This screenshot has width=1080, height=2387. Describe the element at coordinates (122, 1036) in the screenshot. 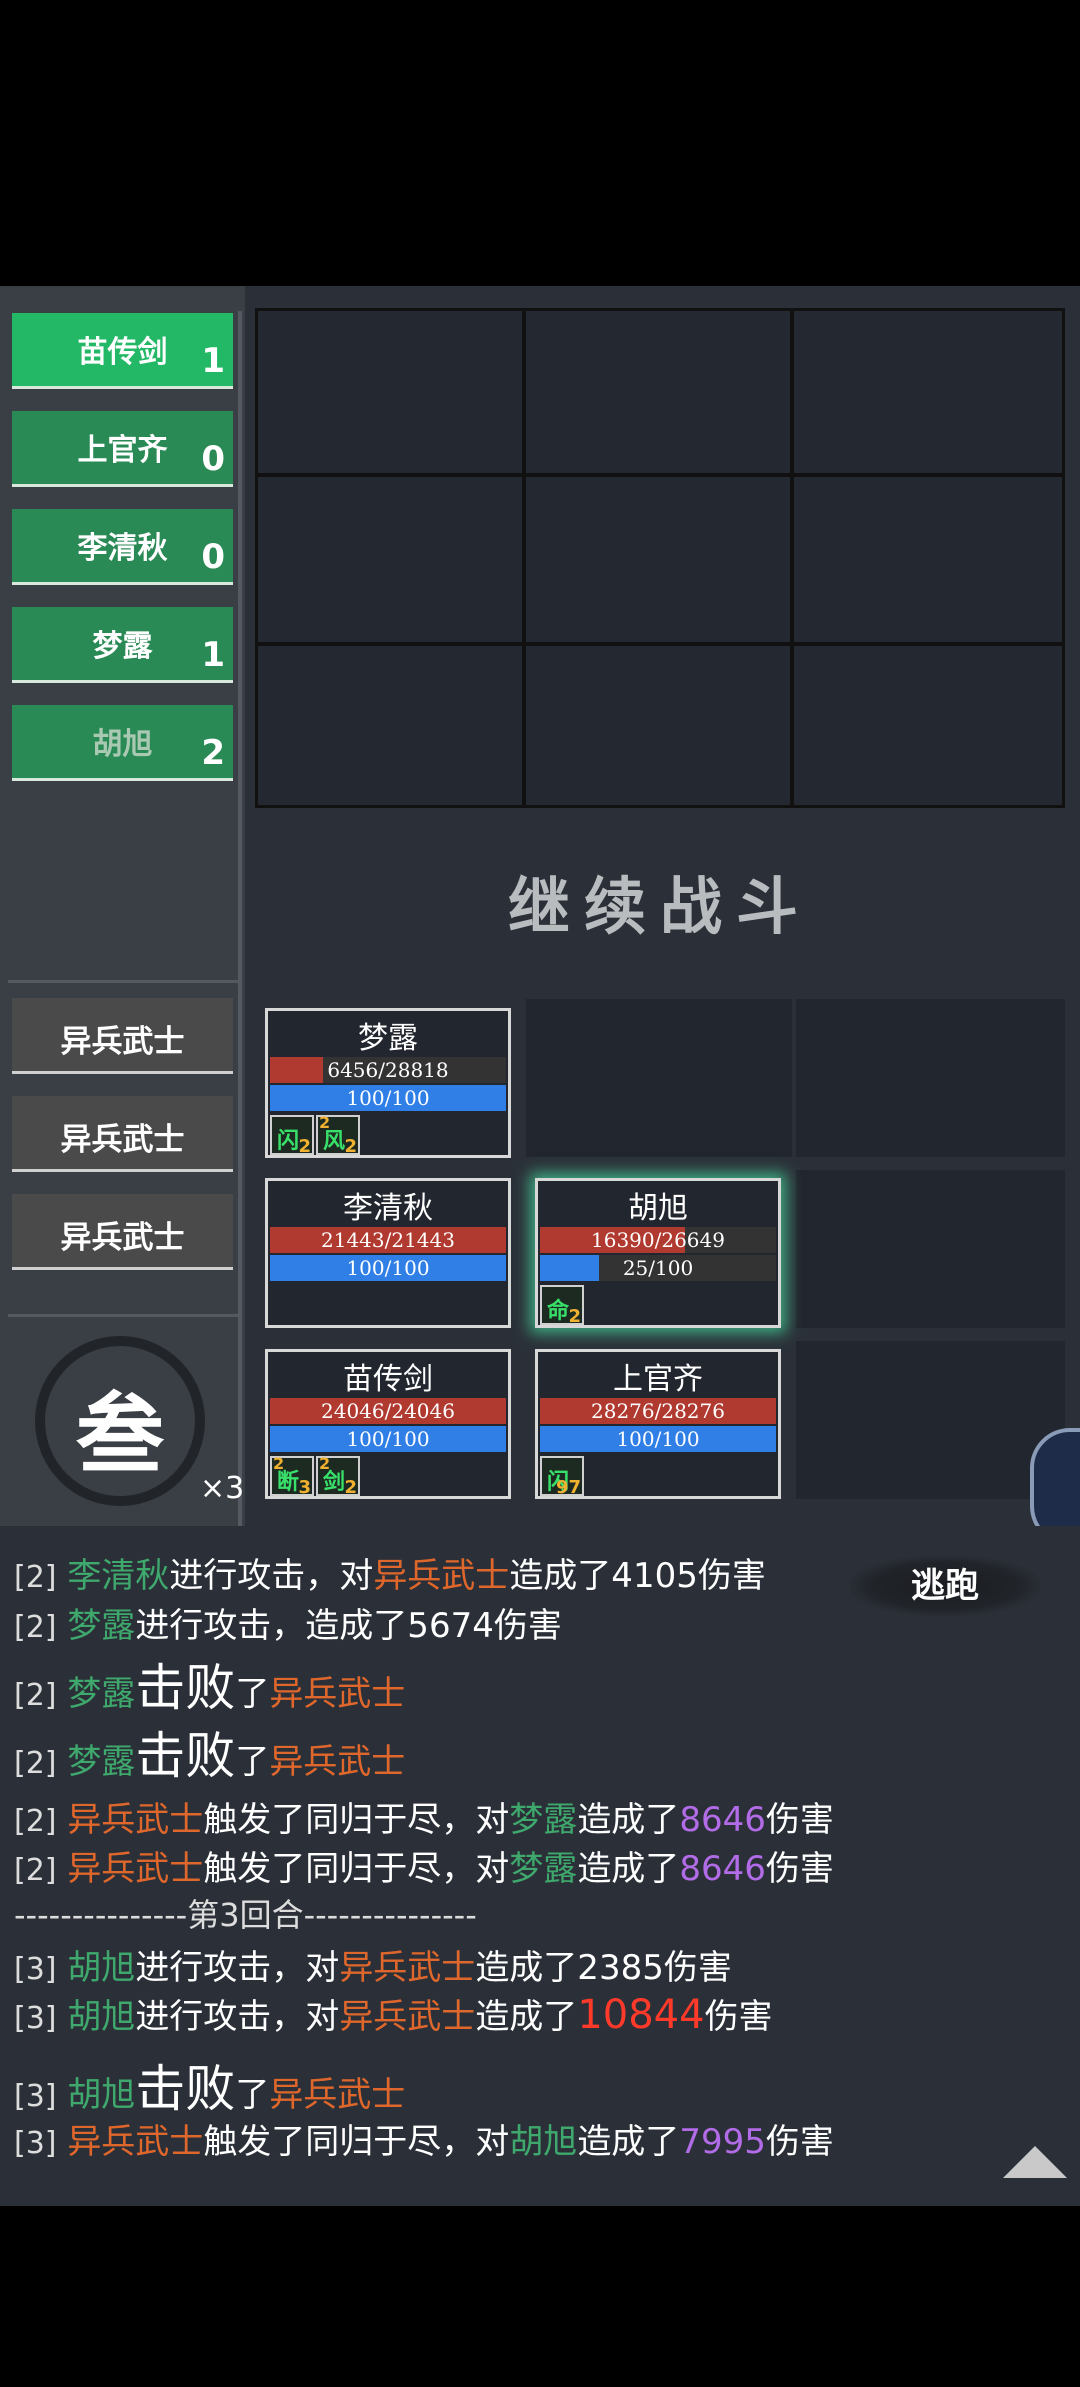

I see `enemy-slot-1: 异兵武士` at that location.